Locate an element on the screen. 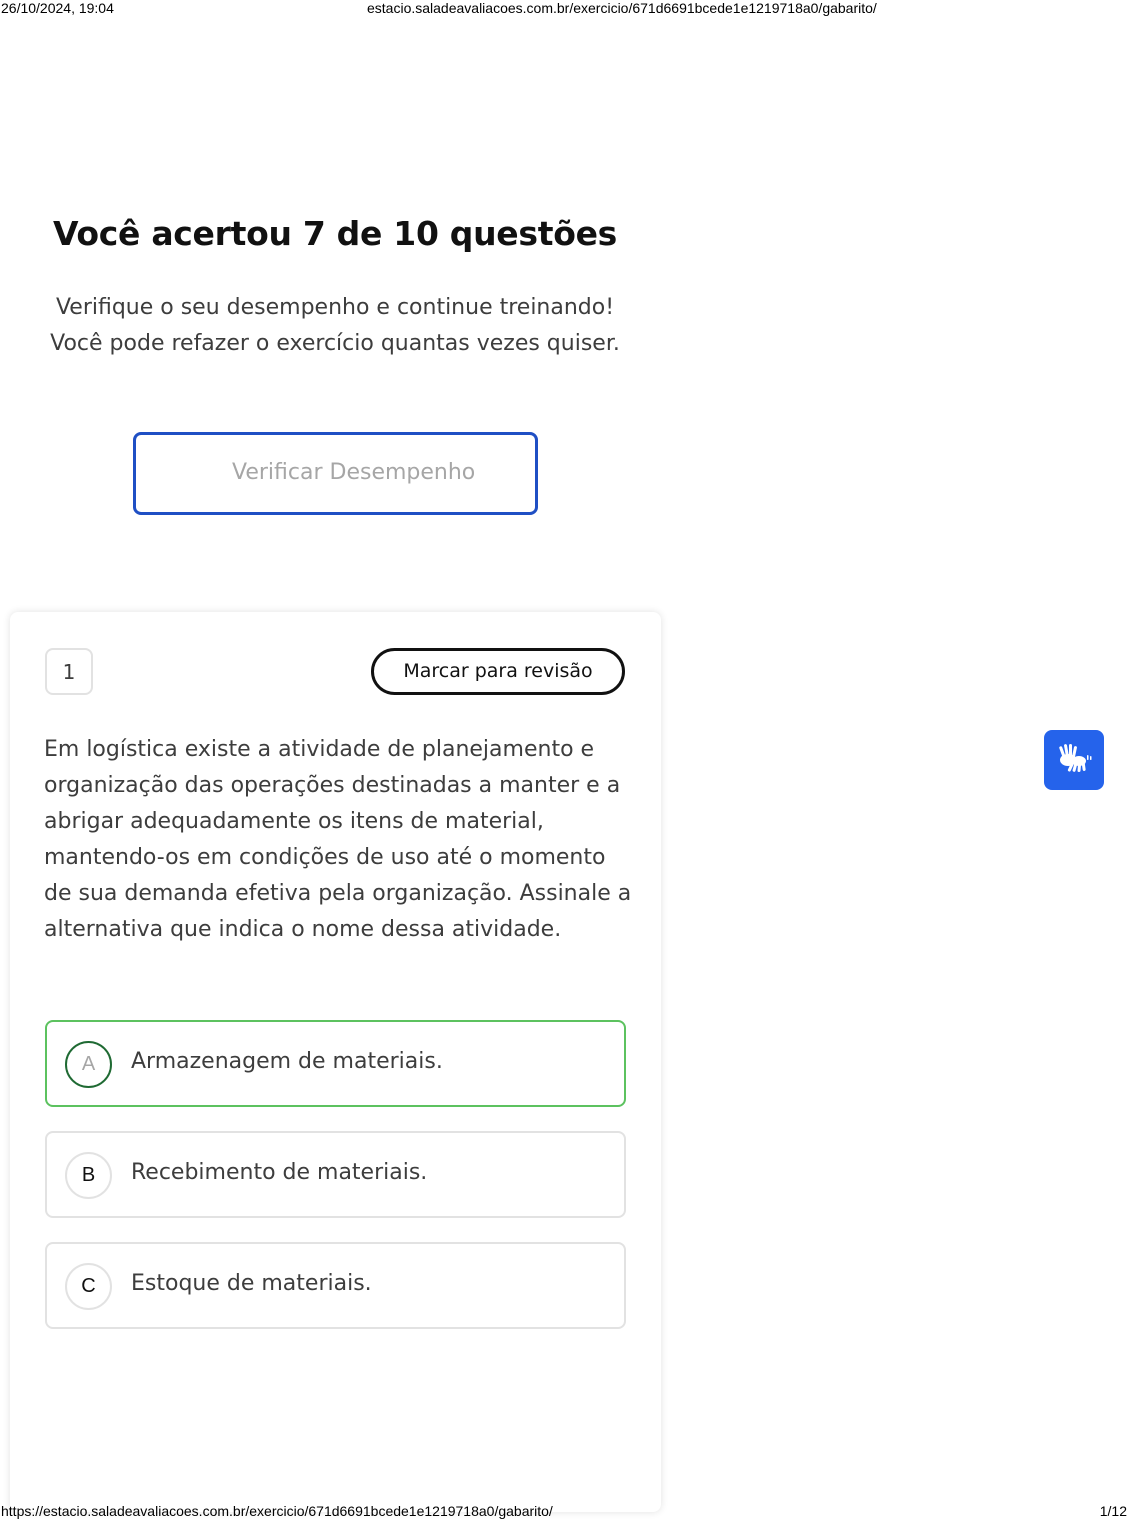 The width and height of the screenshot is (1128, 1522). option-letter-b: B is located at coordinates (88, 1175).